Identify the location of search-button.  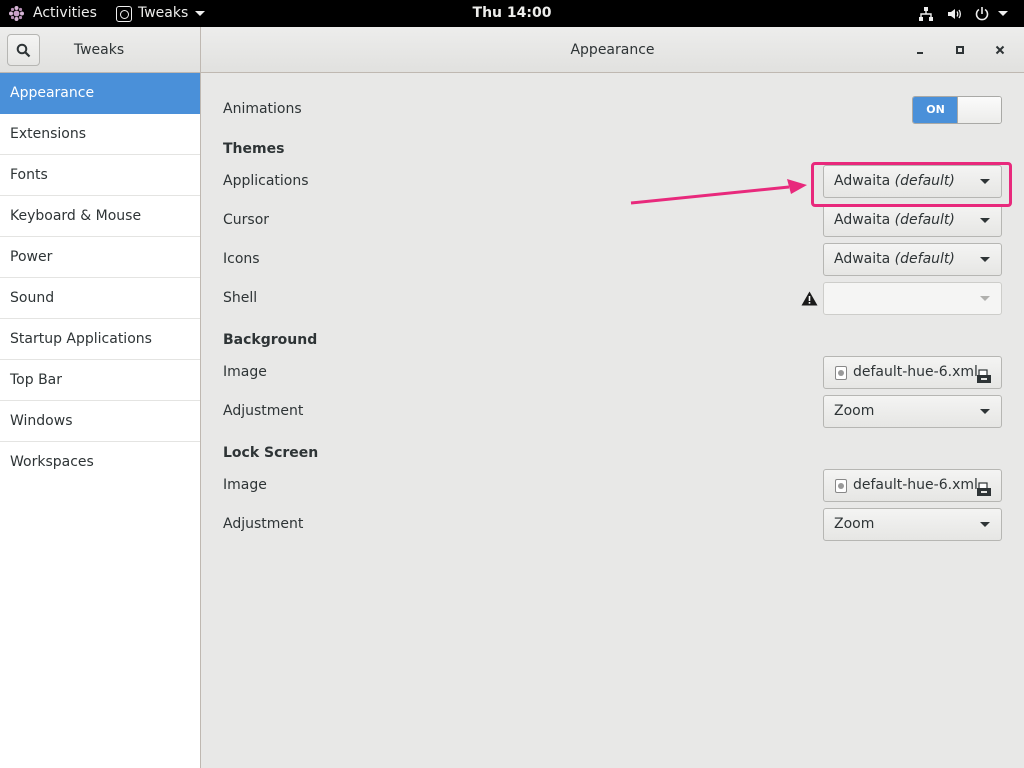
(23, 50).